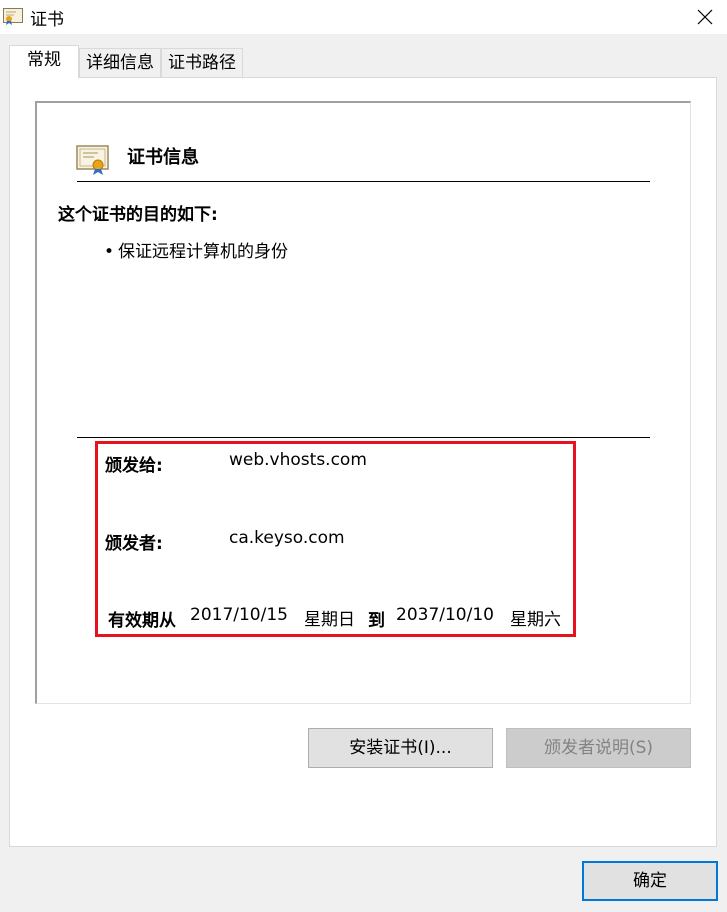 The width and height of the screenshot is (727, 912). I want to click on purpose-item: • 保证远程计算机的身份, so click(196, 249).